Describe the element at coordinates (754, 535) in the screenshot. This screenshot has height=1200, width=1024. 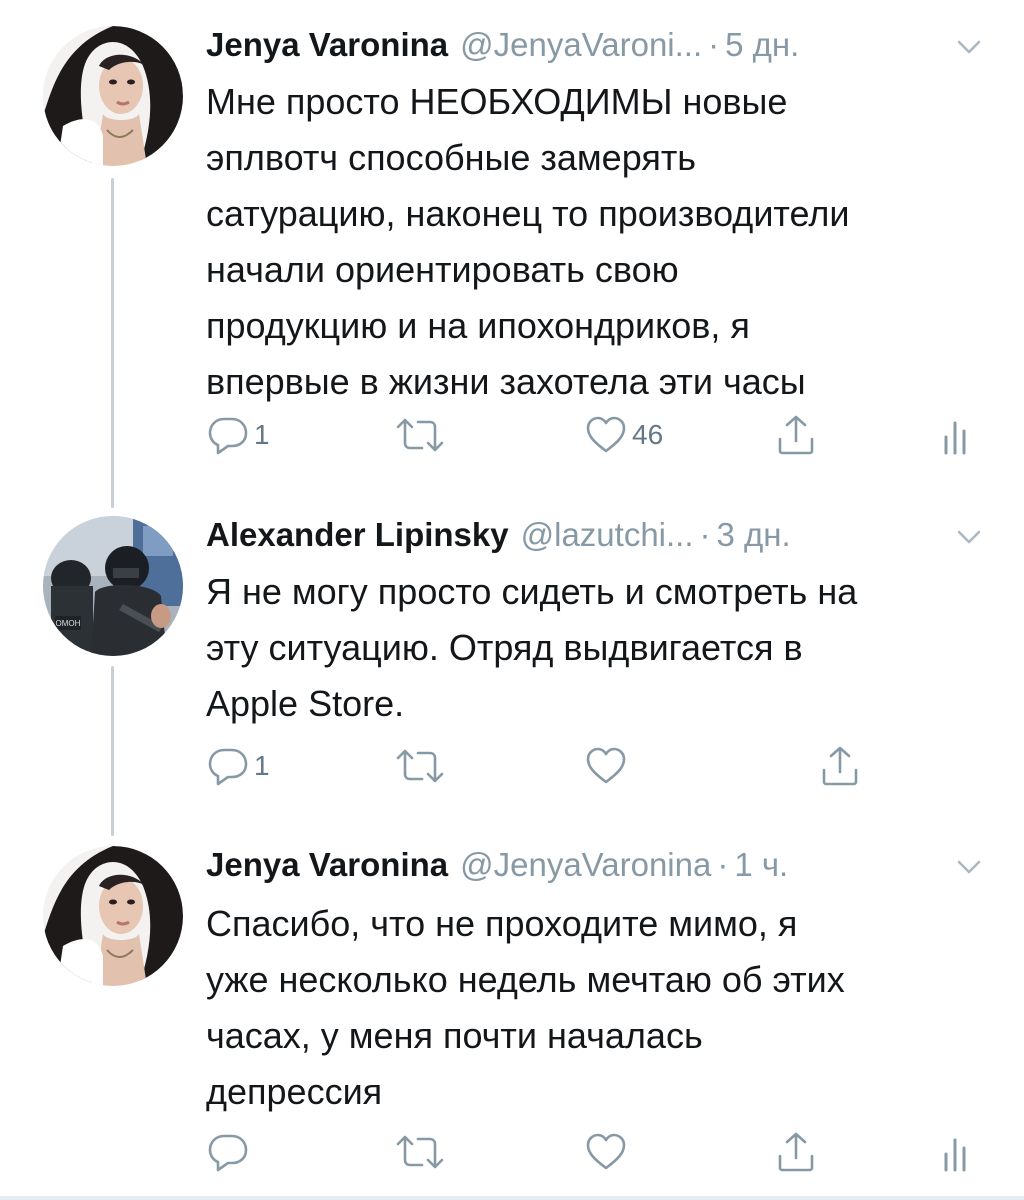
I see `timestamp: 3 дн.` at that location.